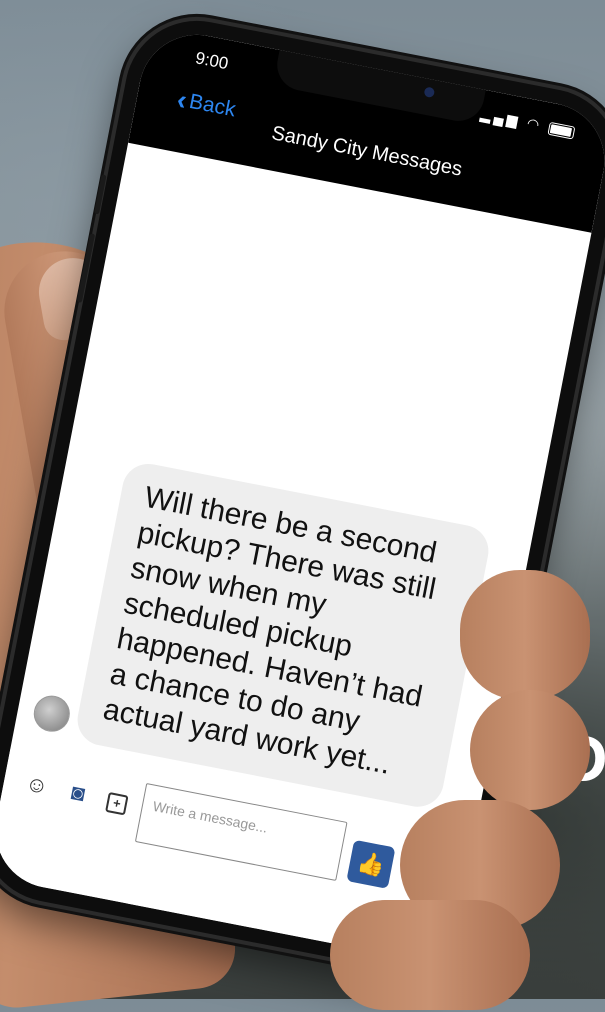 This screenshot has height=1012, width=605. What do you see at coordinates (429, 92) in the screenshot?
I see `front-camera-icon` at bounding box center [429, 92].